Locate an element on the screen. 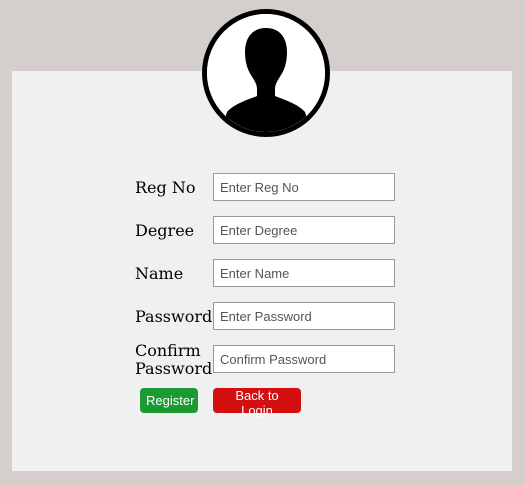 This screenshot has width=525, height=485. register-button: Register is located at coordinates (169, 400).